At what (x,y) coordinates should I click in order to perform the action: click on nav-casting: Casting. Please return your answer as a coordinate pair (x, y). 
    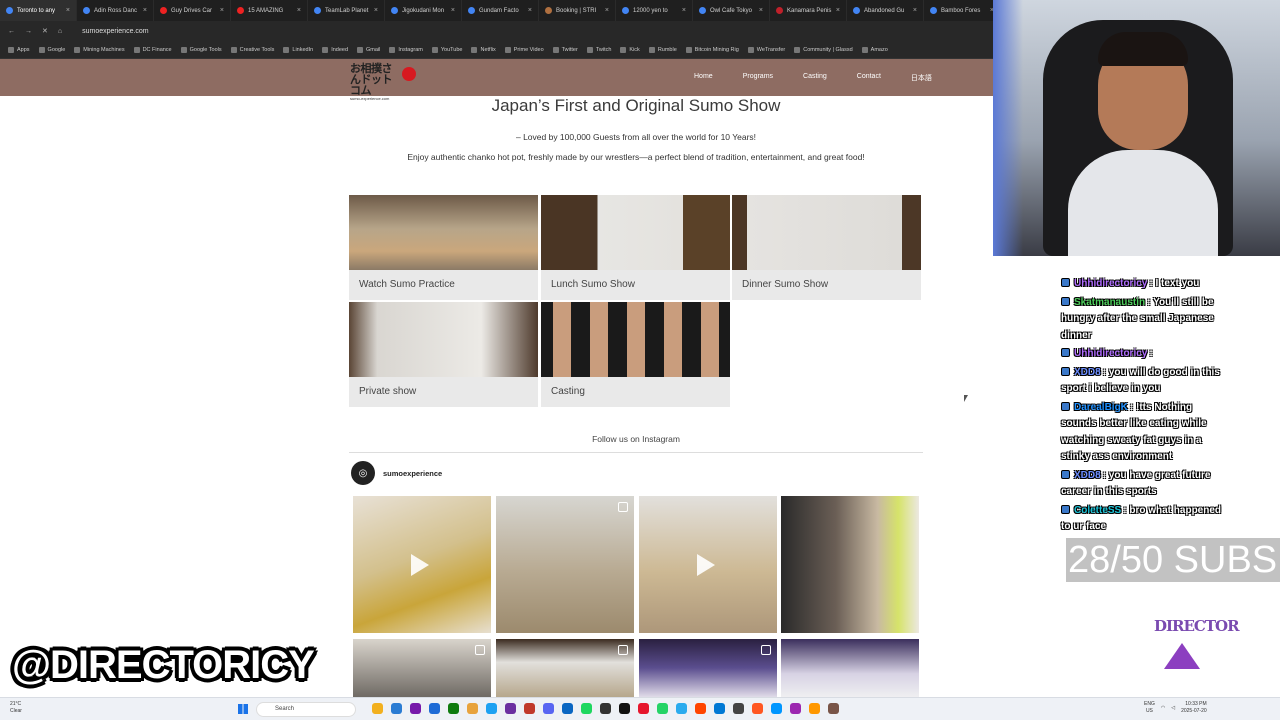
    Looking at the image, I should click on (815, 78).